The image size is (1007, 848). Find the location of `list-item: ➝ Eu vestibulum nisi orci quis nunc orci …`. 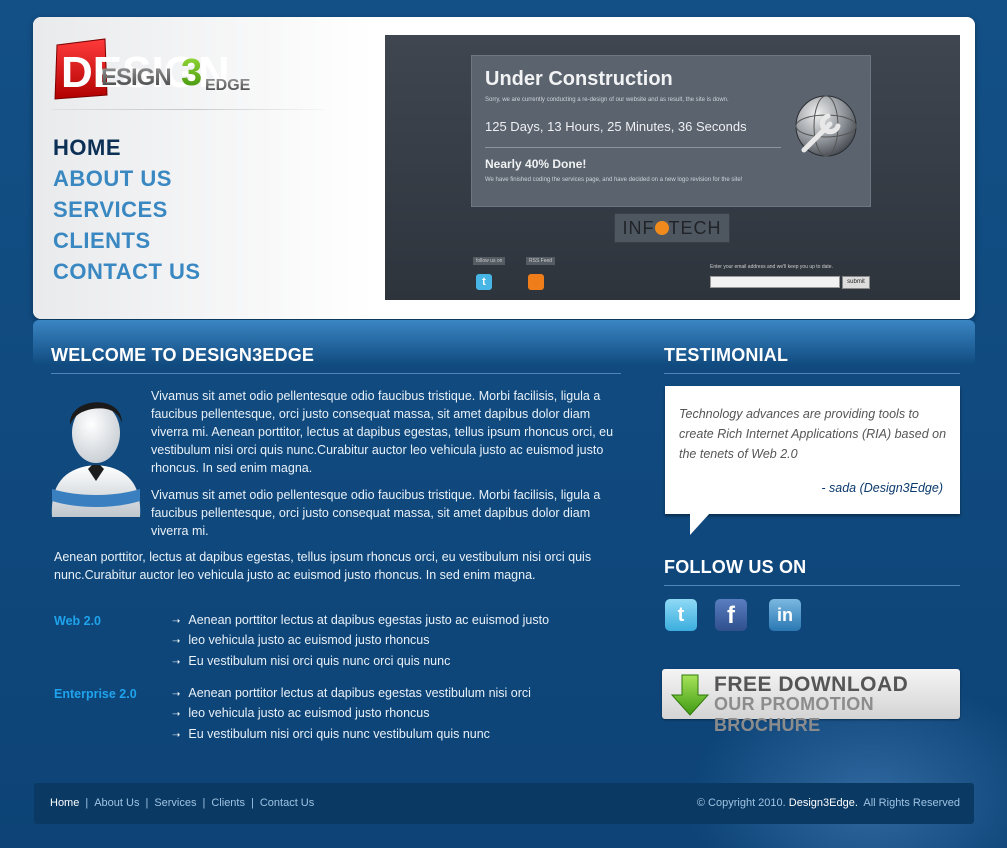

list-item: ➝ Eu vestibulum nisi orci quis nunc orci … is located at coordinates (311, 661).